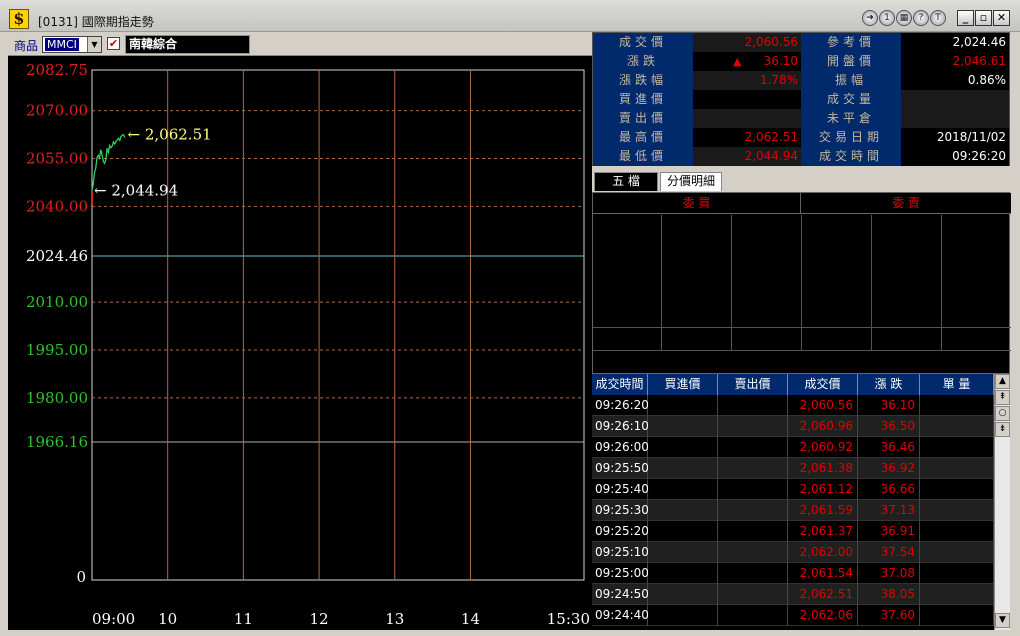 The height and width of the screenshot is (636, 1020). Describe the element at coordinates (793, 573) in the screenshot. I see `table-row: 09:25:00 2,061.54 37.08` at that location.